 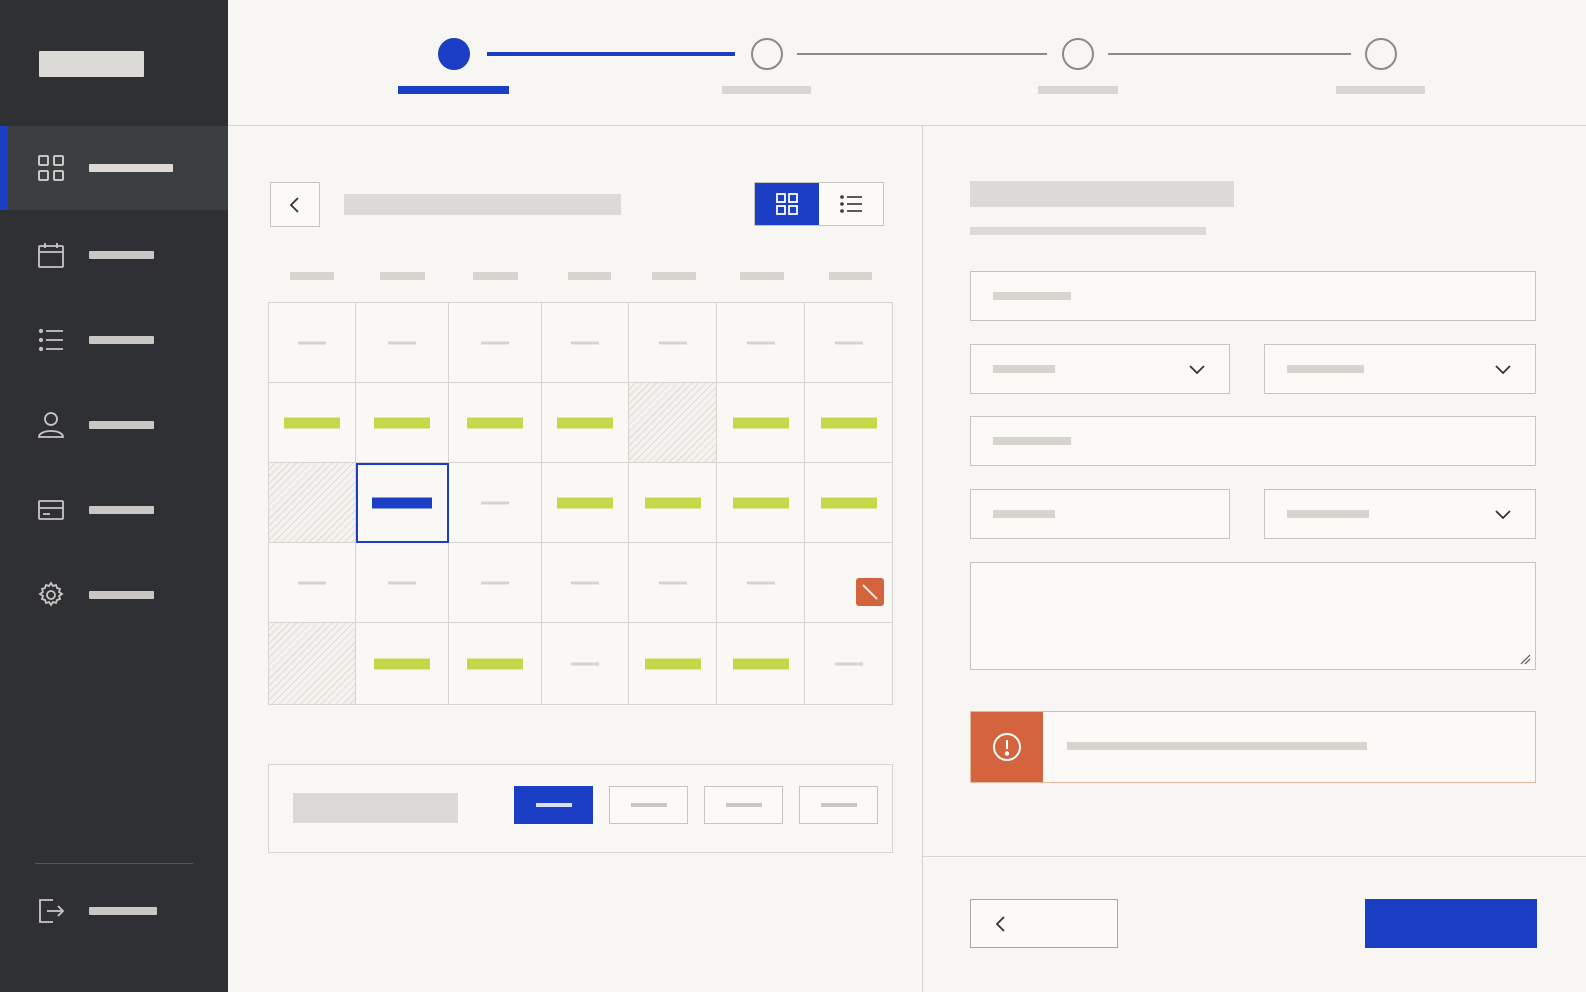 I want to click on step-4-label, so click(x=1380, y=90).